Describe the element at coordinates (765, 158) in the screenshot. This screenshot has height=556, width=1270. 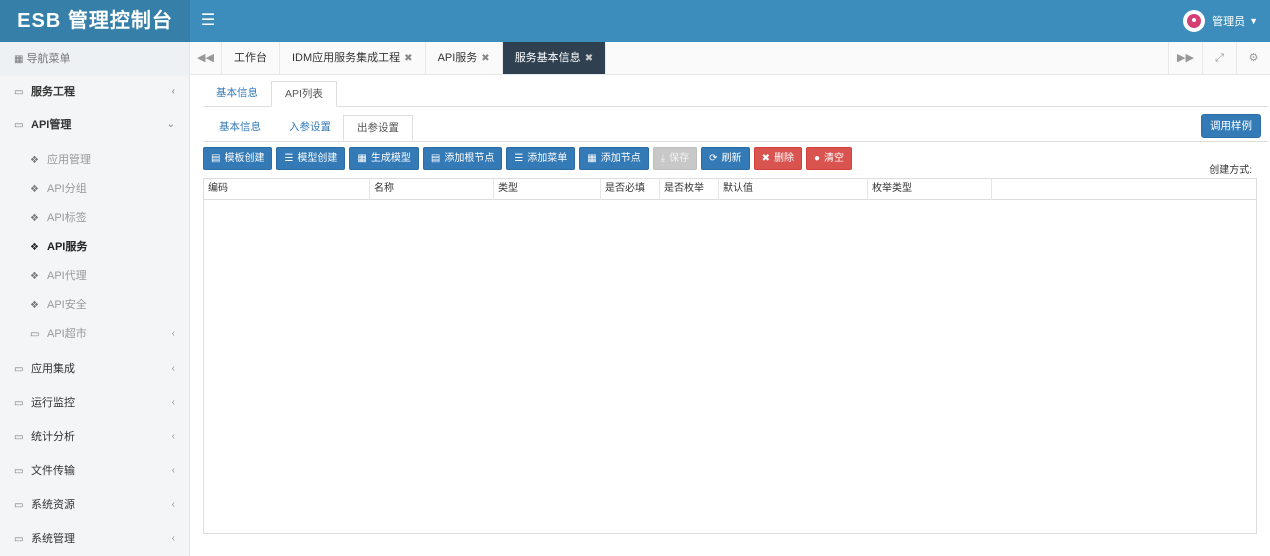
I see `delete-icon: ✖` at that location.